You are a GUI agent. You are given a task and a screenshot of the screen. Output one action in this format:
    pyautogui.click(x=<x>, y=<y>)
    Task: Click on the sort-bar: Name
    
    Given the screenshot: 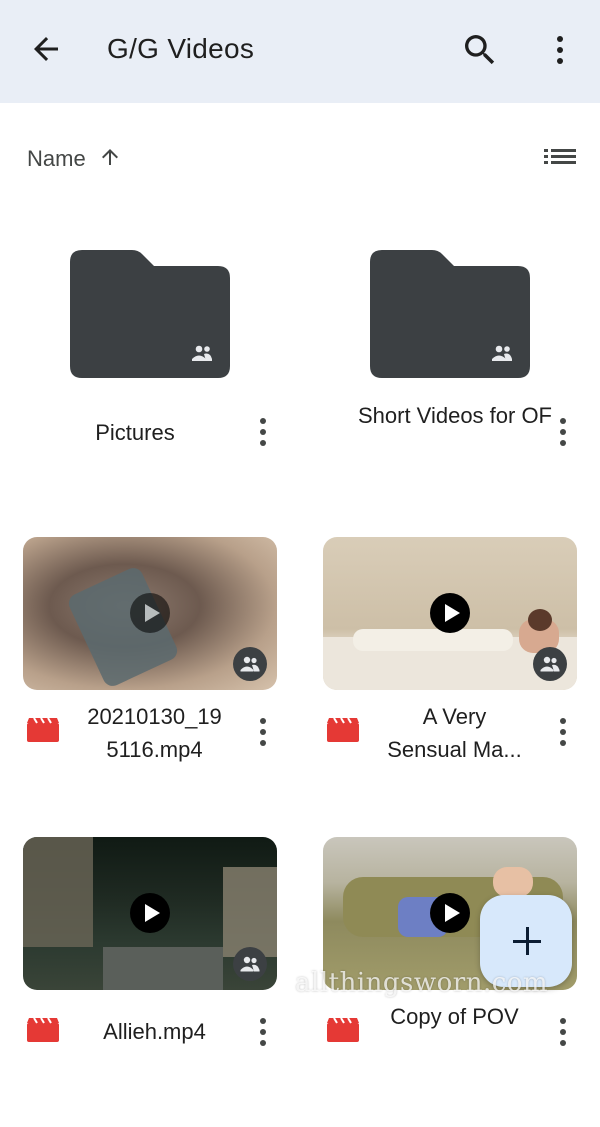 What is the action you would take?
    pyautogui.click(x=300, y=158)
    